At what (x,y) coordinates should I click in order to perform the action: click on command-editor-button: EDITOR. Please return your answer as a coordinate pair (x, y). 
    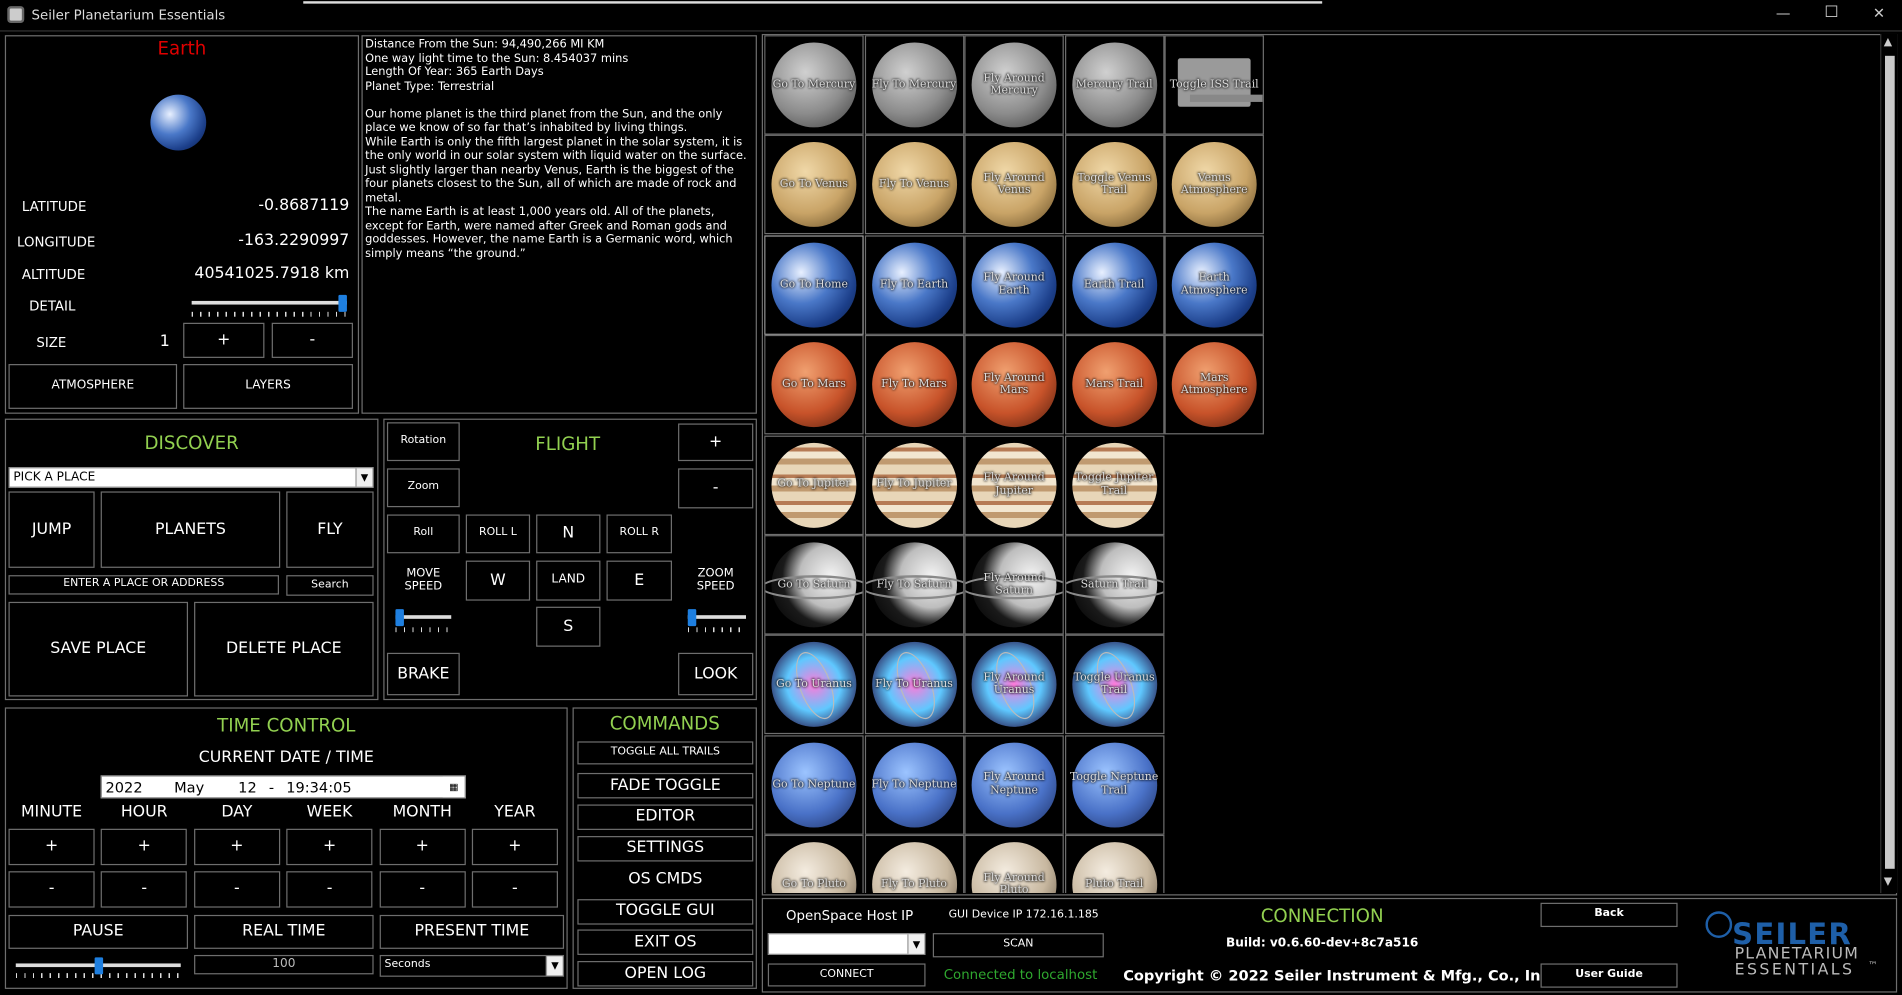
    Looking at the image, I should click on (665, 817).